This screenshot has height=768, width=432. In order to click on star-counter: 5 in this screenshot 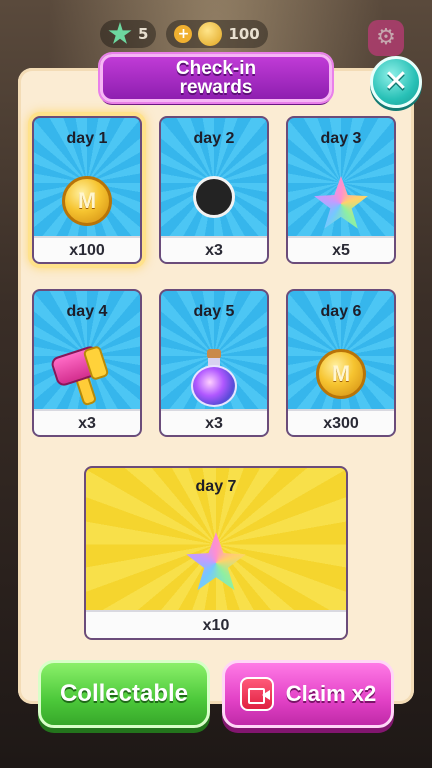, I will do `click(128, 34)`.